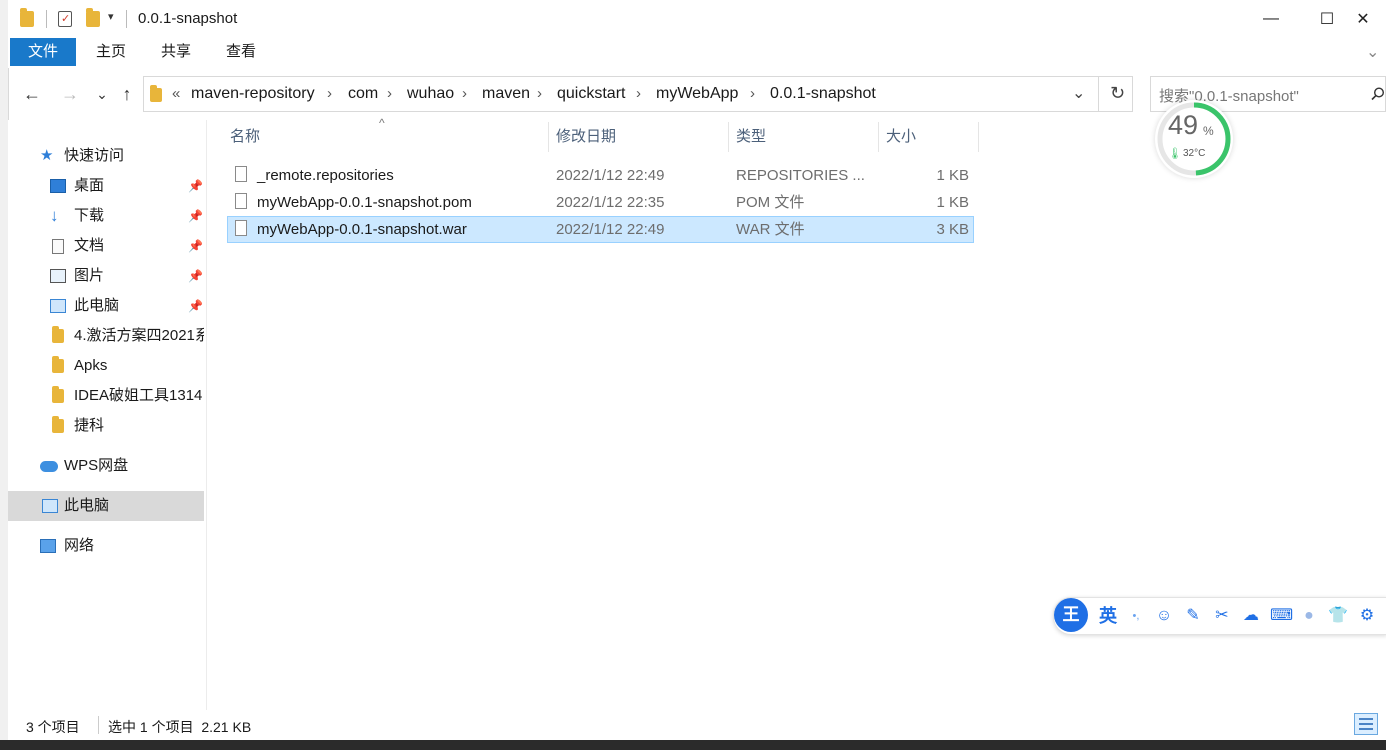 Image resolution: width=1386 pixels, height=750 pixels. Describe the element at coordinates (106, 276) in the screenshot. I see `nav-pictures: 图片 📌` at that location.